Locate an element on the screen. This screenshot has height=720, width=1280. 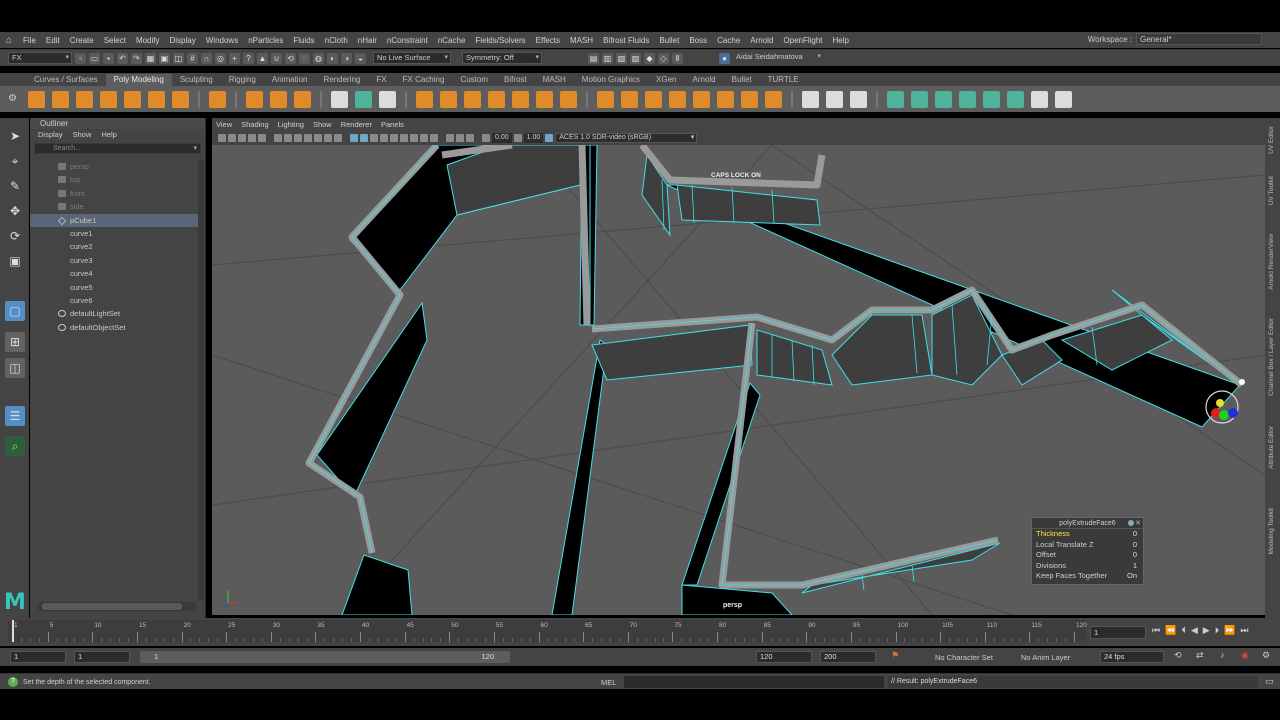
uv-unfold-icon is located at coordinates (967, 99).